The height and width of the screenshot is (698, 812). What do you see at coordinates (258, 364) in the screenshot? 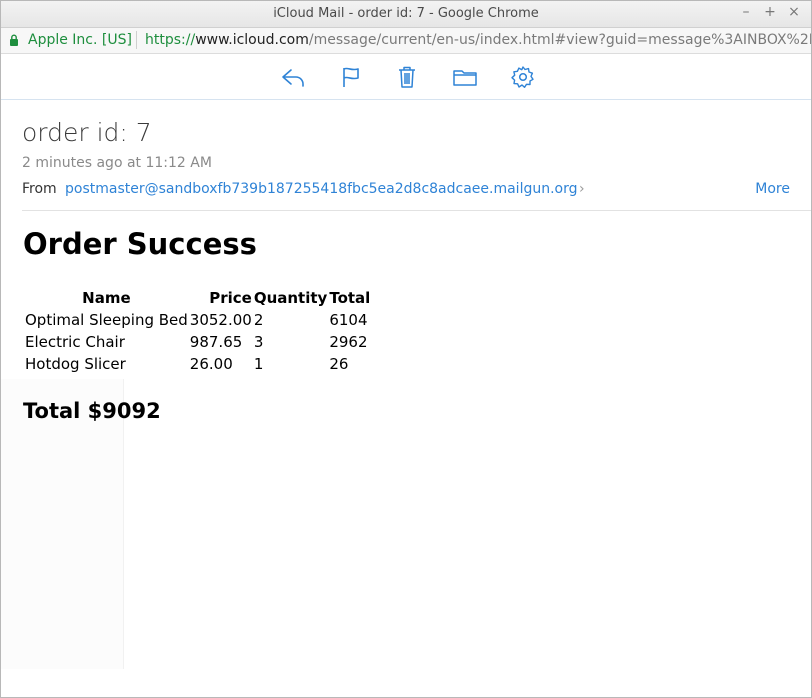
I see `item-quantity: 1` at bounding box center [258, 364].